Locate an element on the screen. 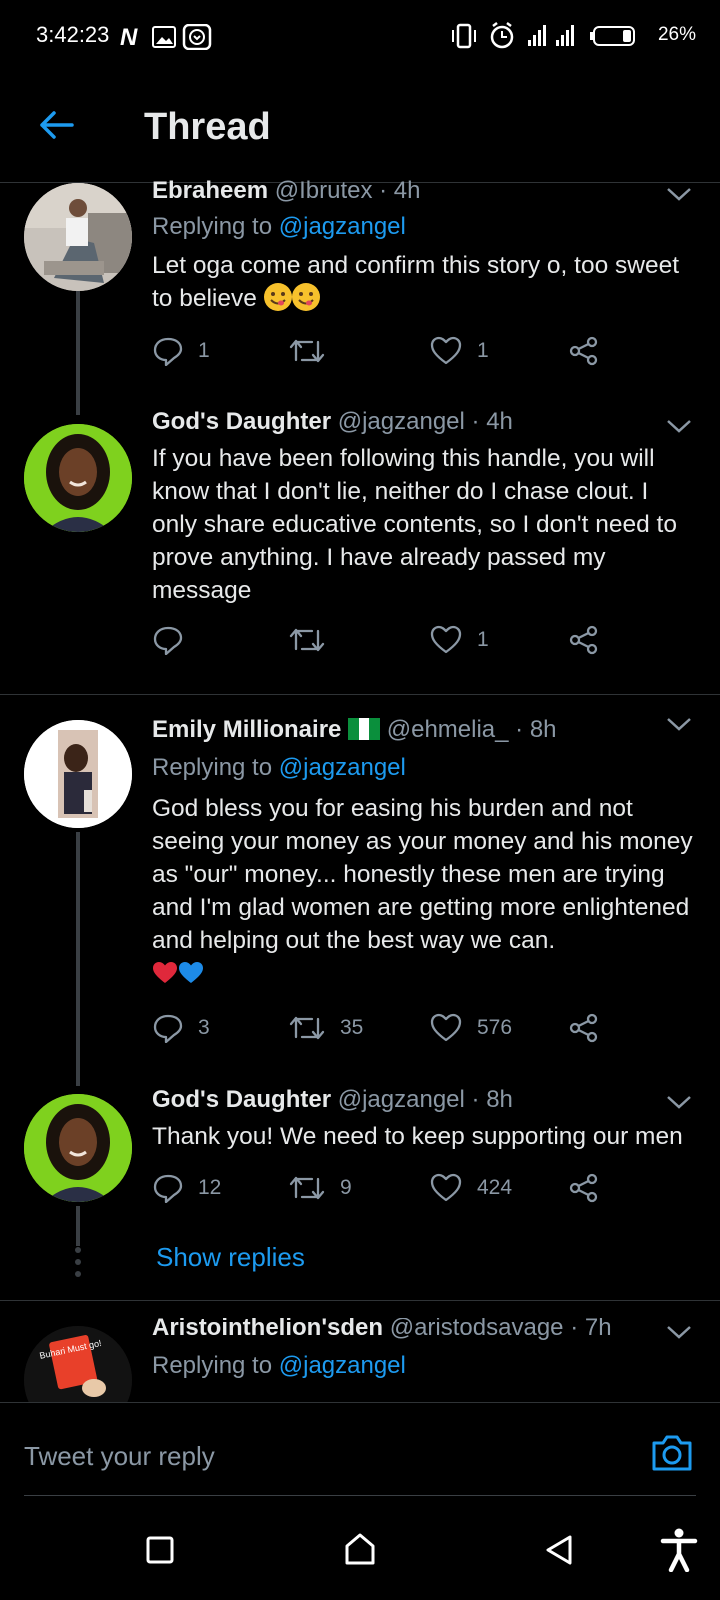  home-icon is located at coordinates (360, 1549).